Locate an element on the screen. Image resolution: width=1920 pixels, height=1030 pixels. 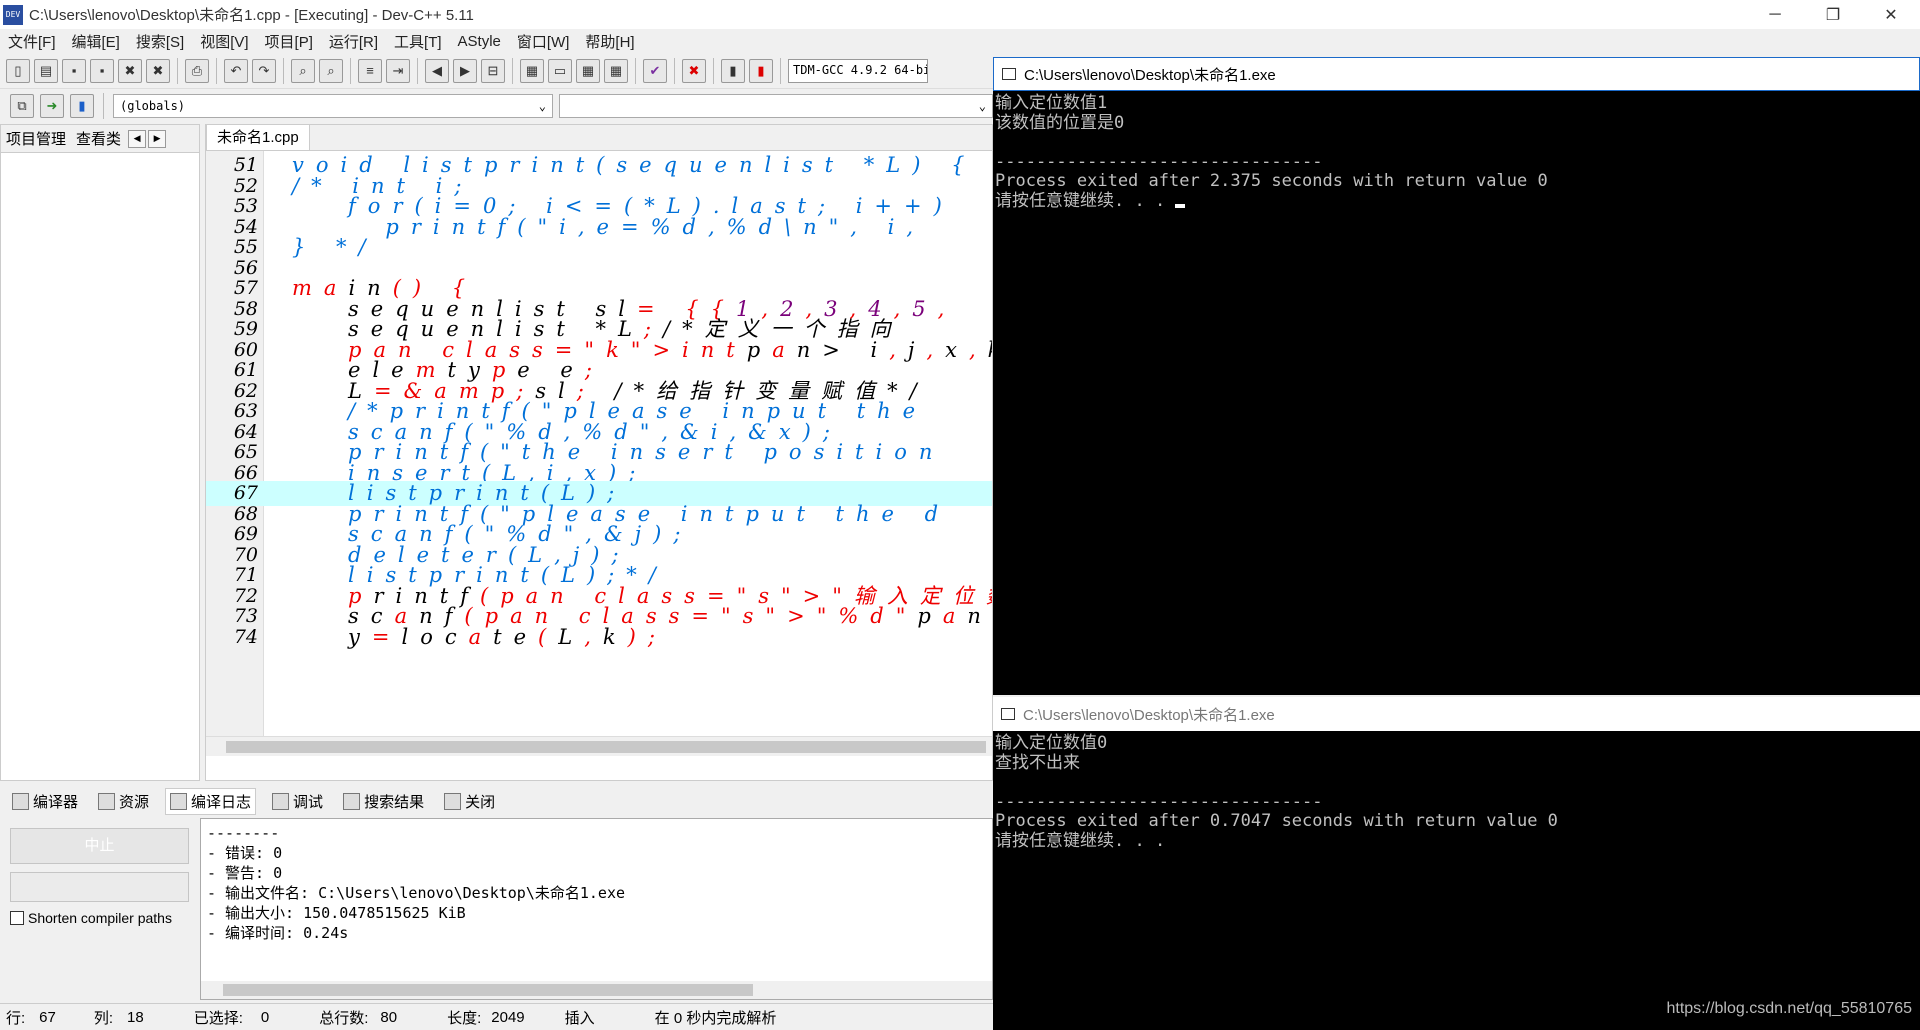
editor-tab: 未命名1.cpp is located at coordinates (258, 137).